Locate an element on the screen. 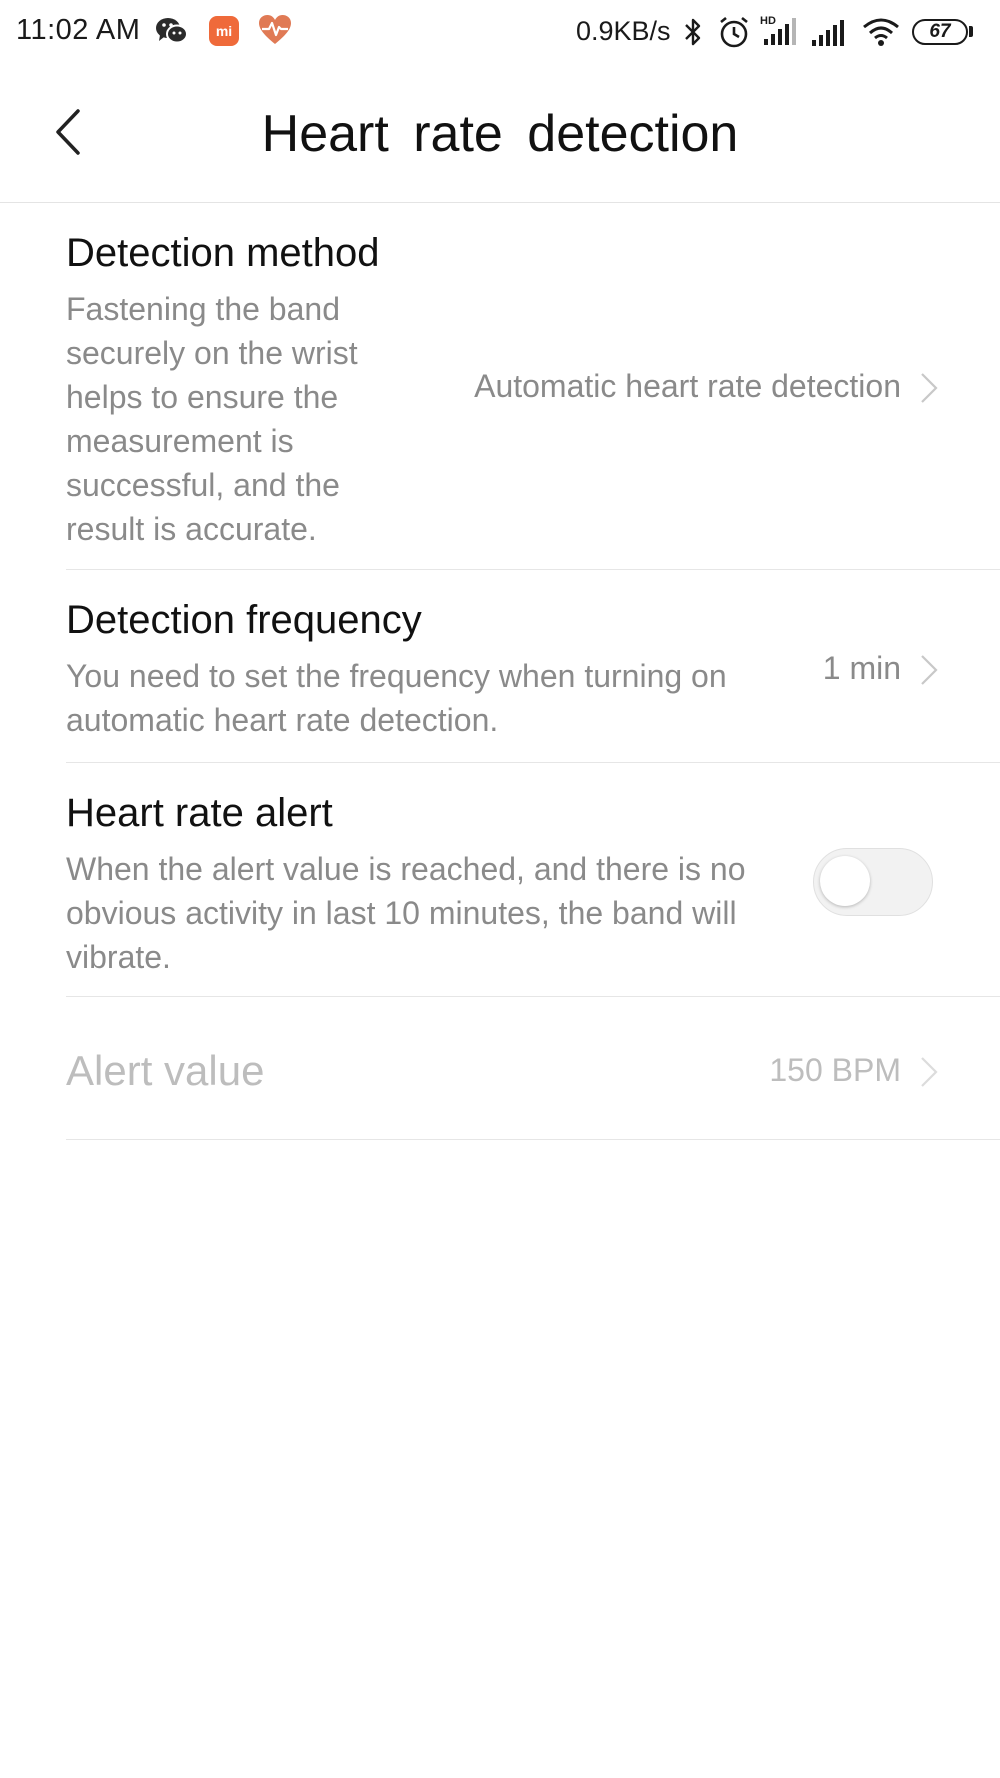 This screenshot has height=1778, width=1000. detection-frequency-value: 1 min is located at coordinates (861, 668).